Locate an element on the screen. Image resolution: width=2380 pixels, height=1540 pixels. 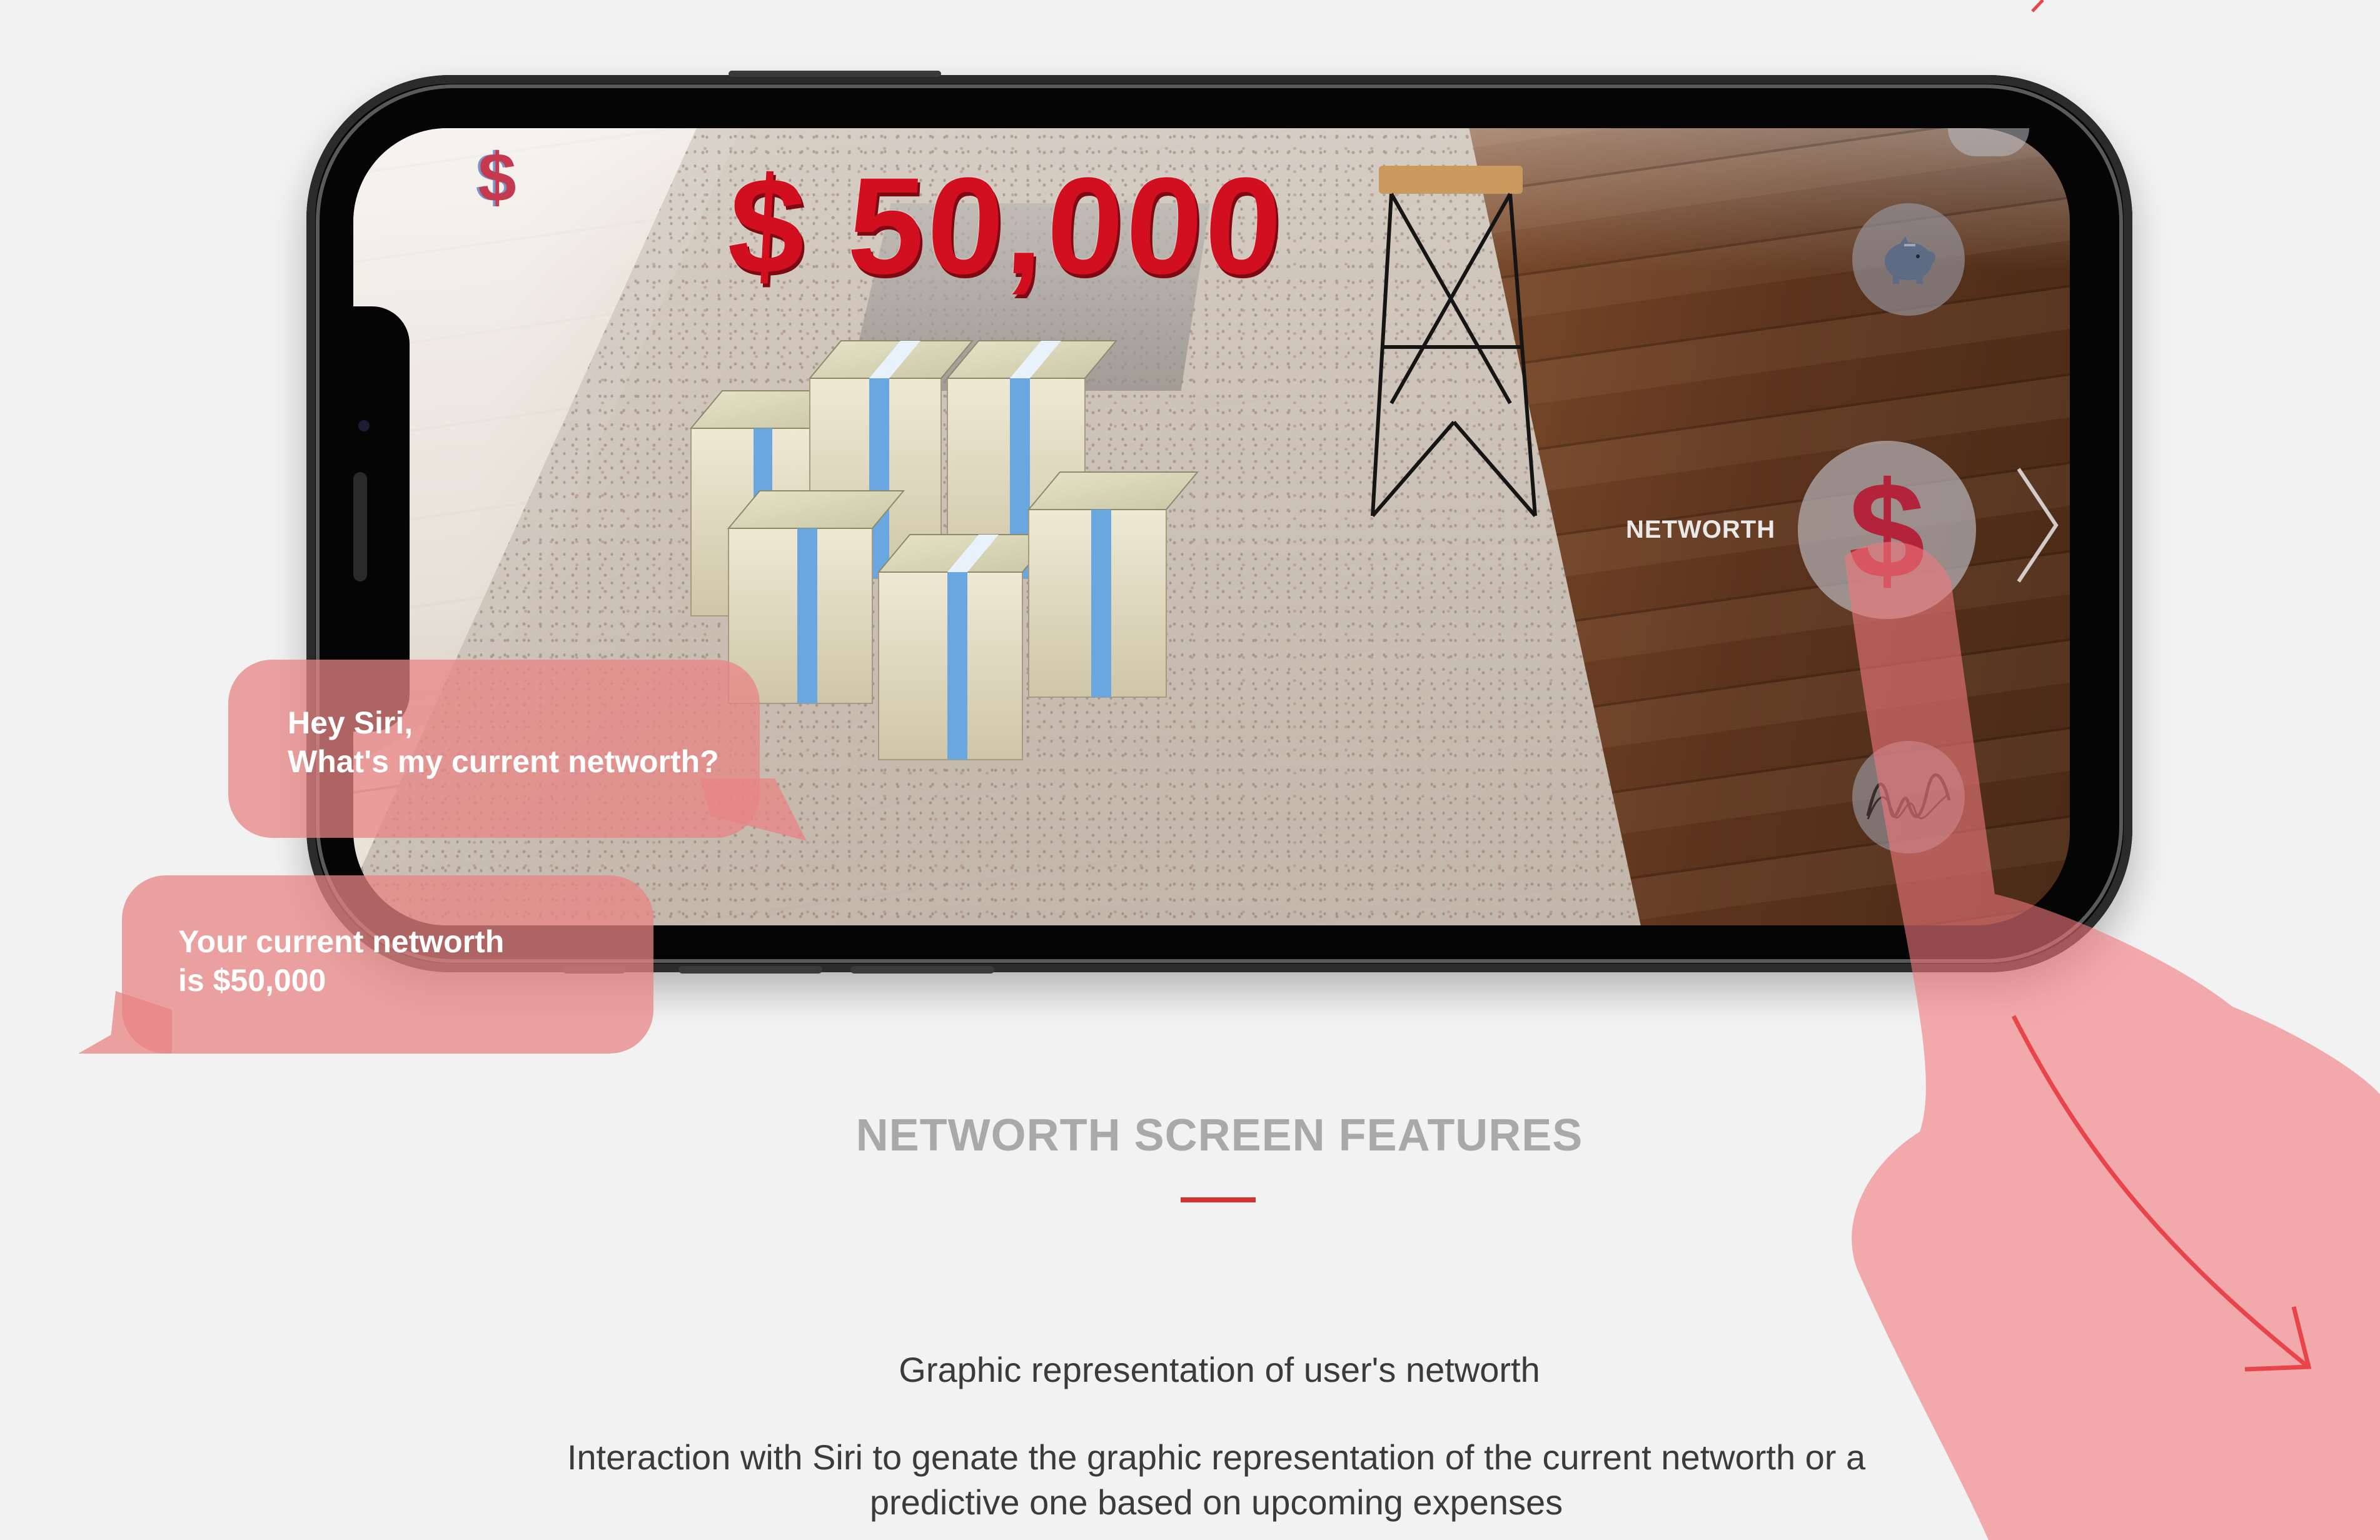
user-speech-bubble: Hey Siri, What's my current networth? is located at coordinates (494, 749).